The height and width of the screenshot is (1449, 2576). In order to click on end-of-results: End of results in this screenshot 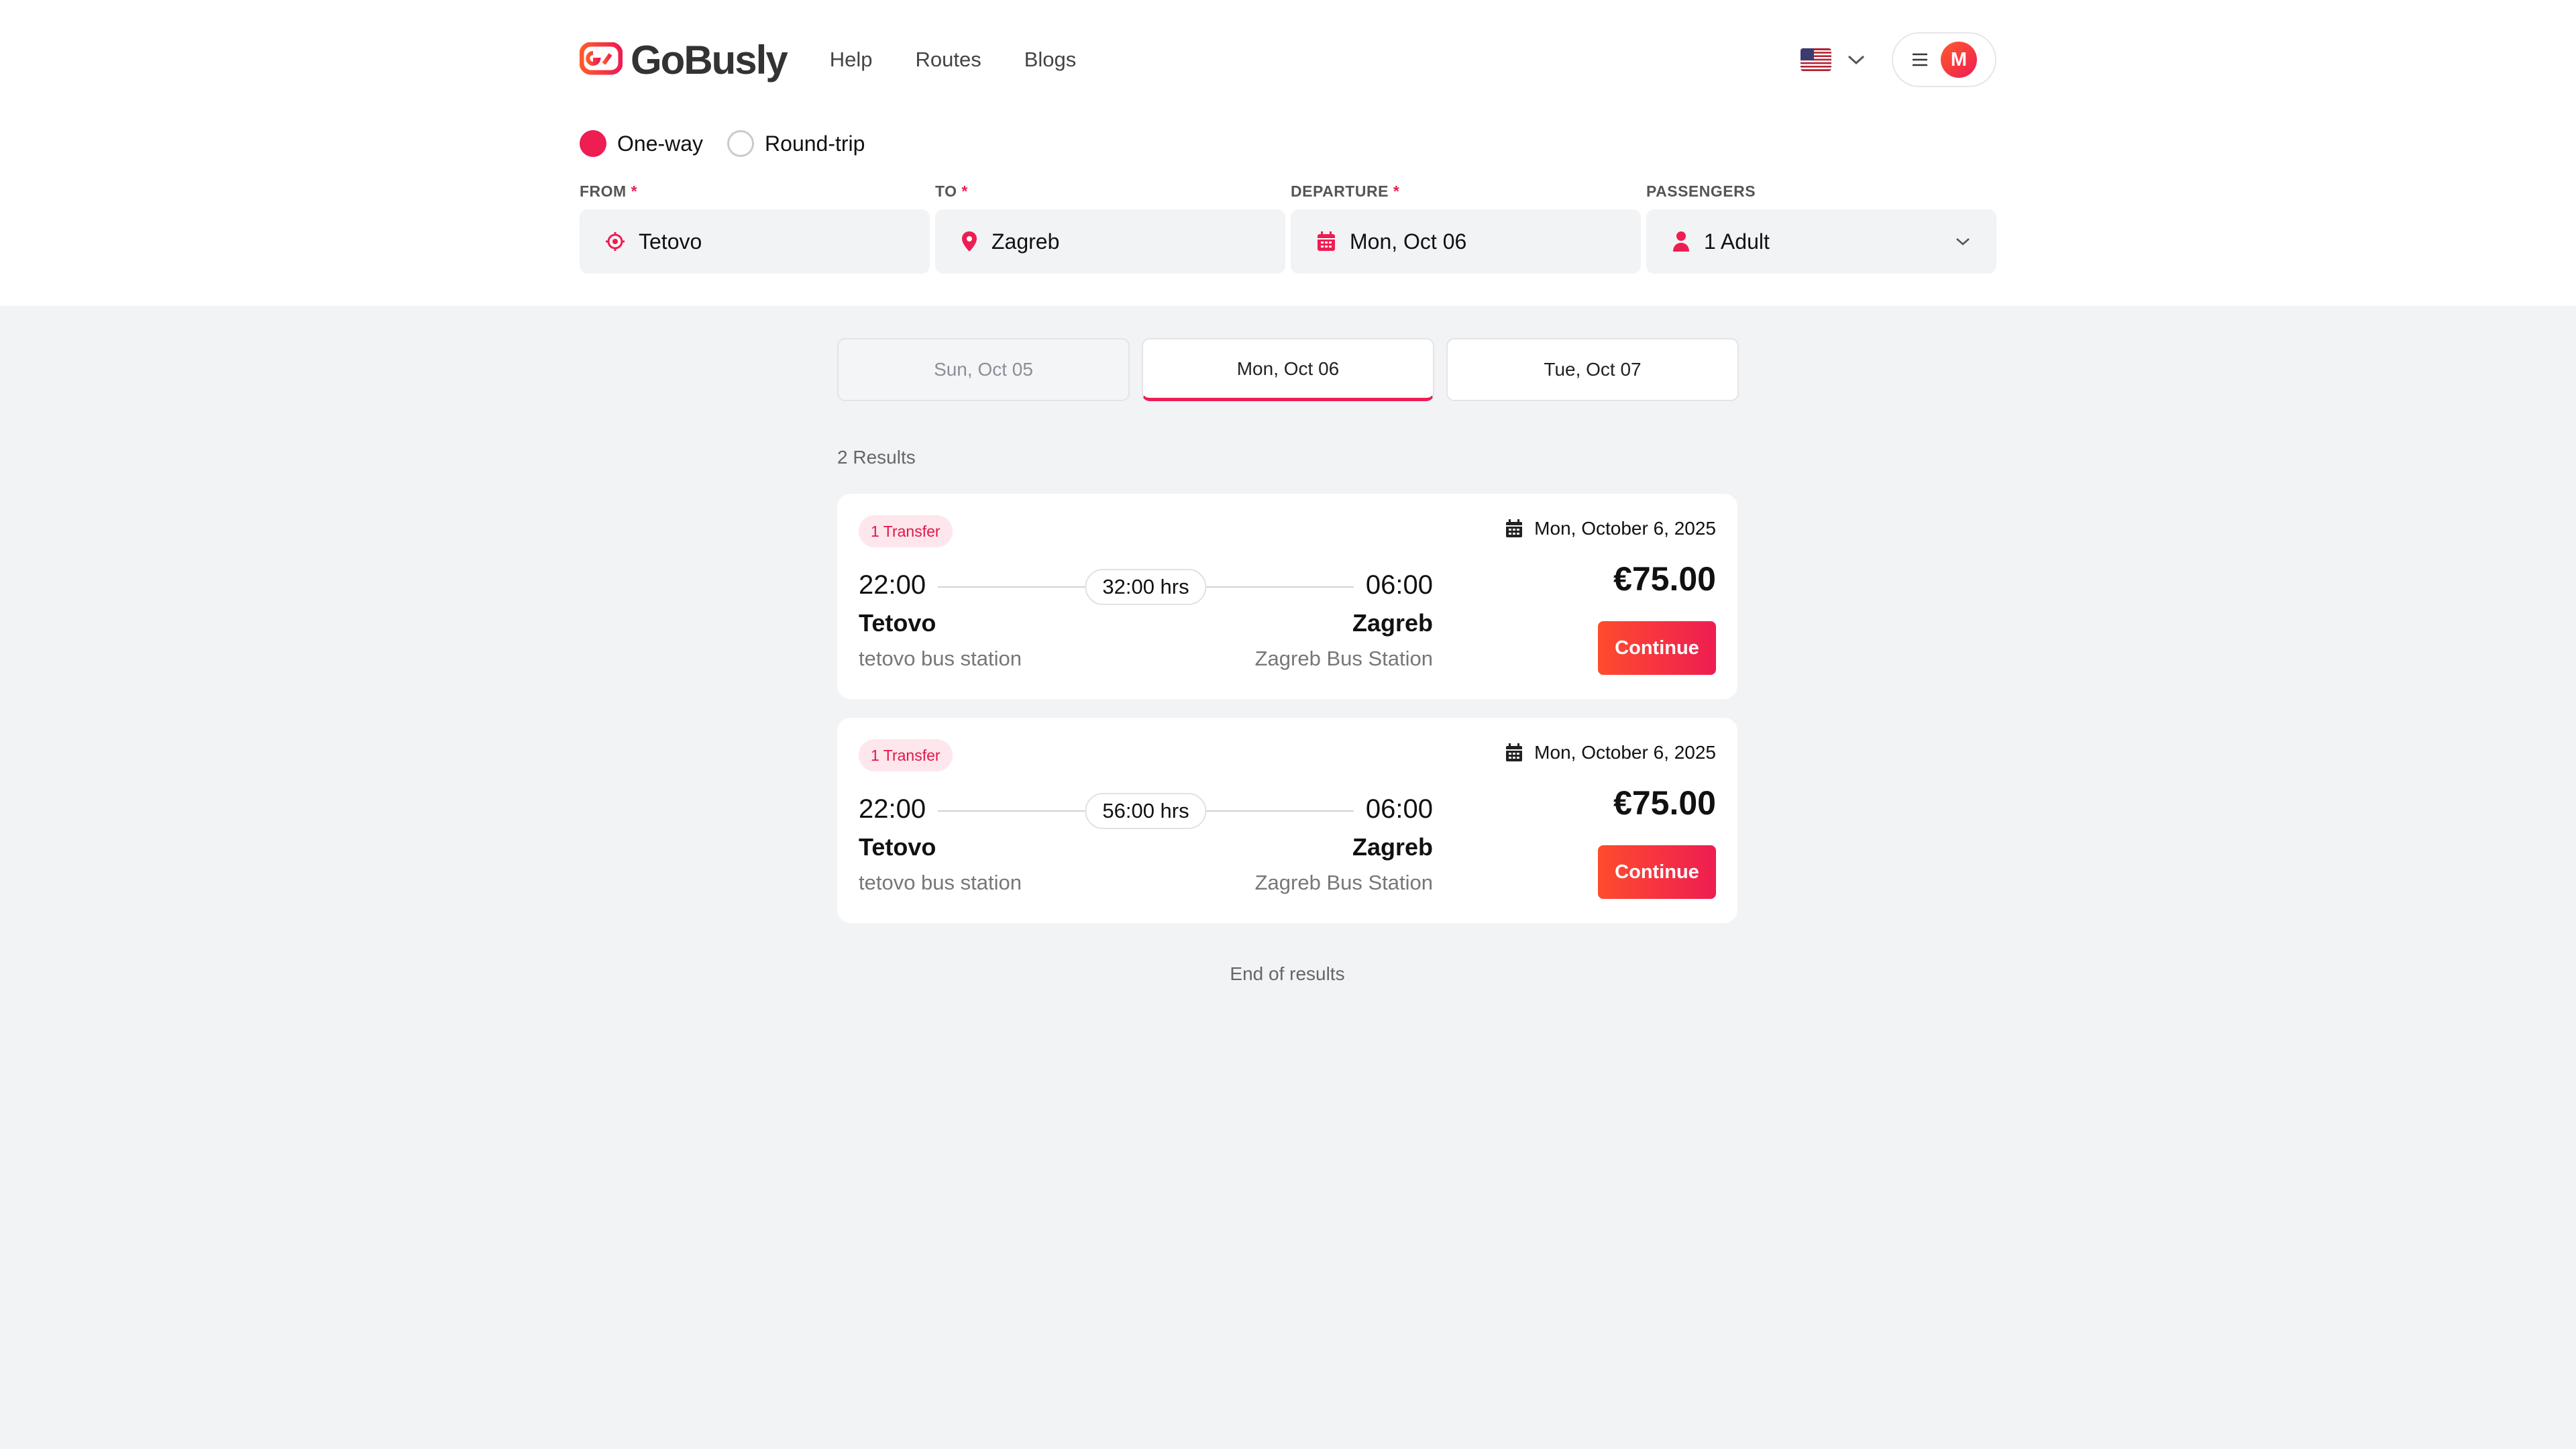, I will do `click(1287, 973)`.